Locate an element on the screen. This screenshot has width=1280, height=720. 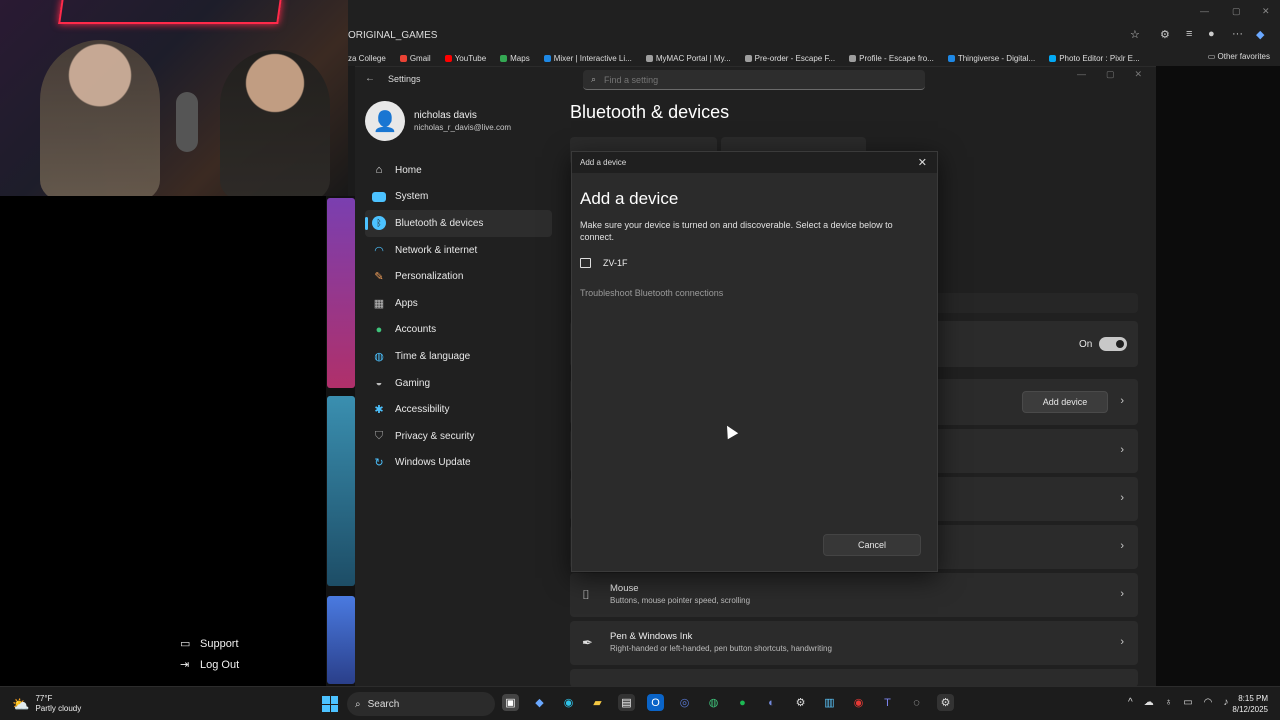
nav-item-accounts: ● Accounts is located at coordinates (458, 330).